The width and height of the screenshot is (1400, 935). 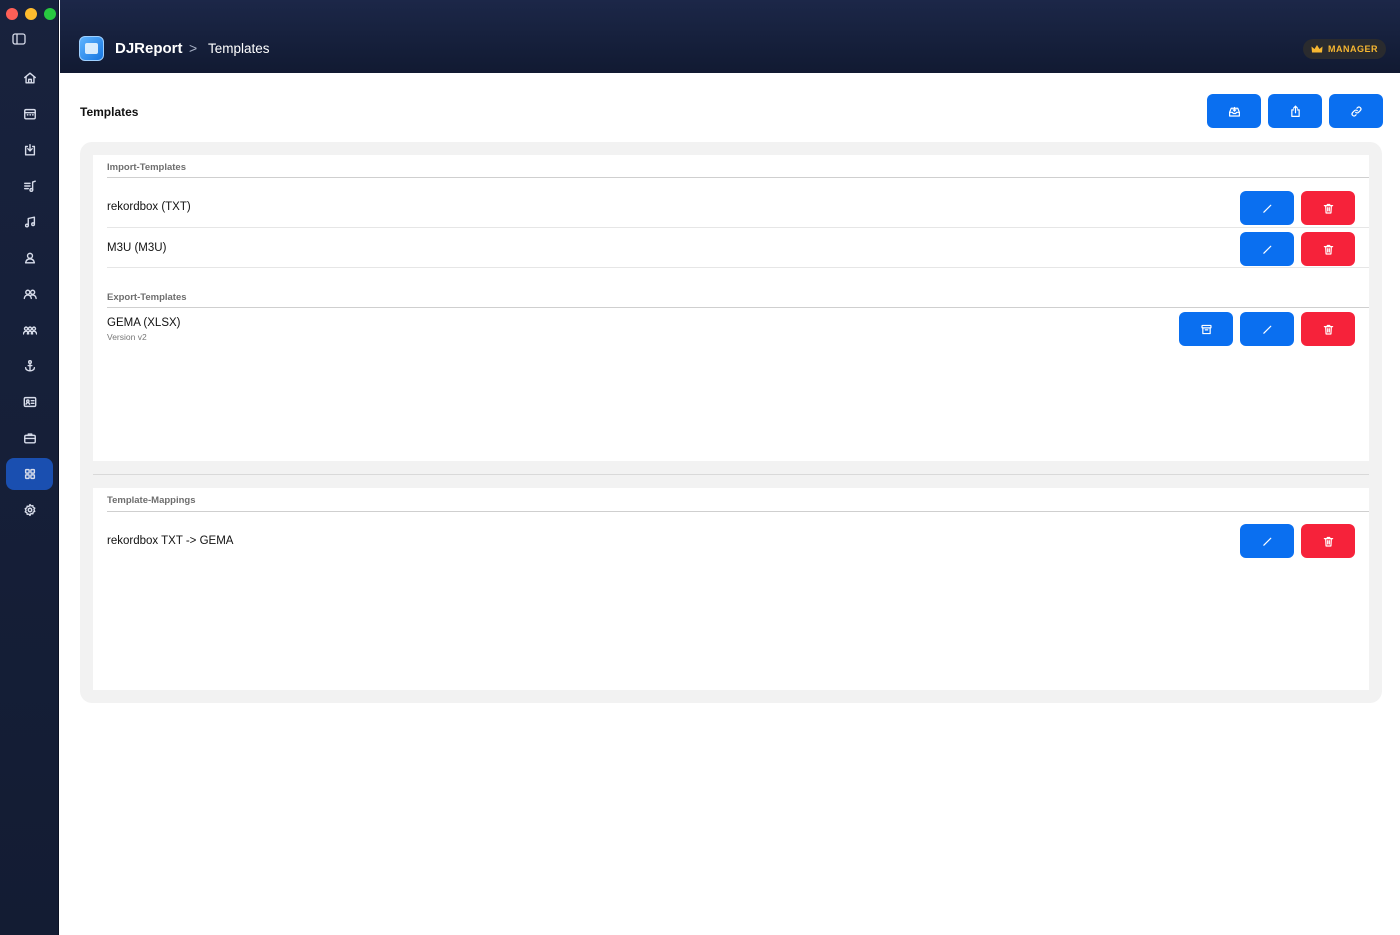 I want to click on sidebar-item-home, so click(x=29, y=78).